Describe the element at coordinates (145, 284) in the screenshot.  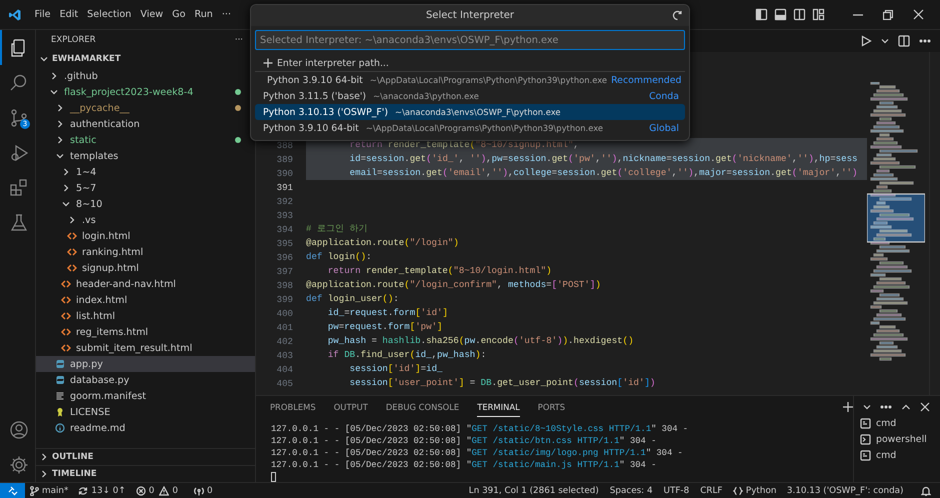
I see `explorer-file: header-and-nav.html` at that location.